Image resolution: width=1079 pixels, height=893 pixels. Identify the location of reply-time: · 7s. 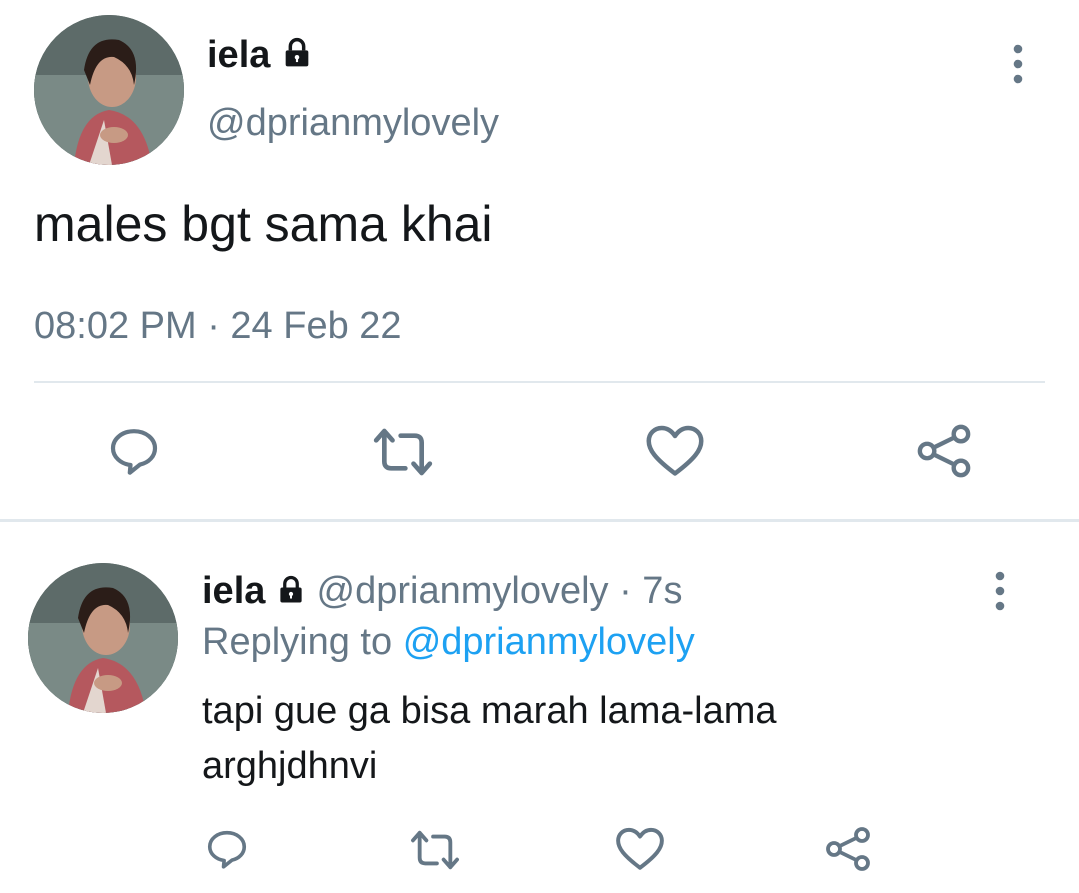
(650, 591).